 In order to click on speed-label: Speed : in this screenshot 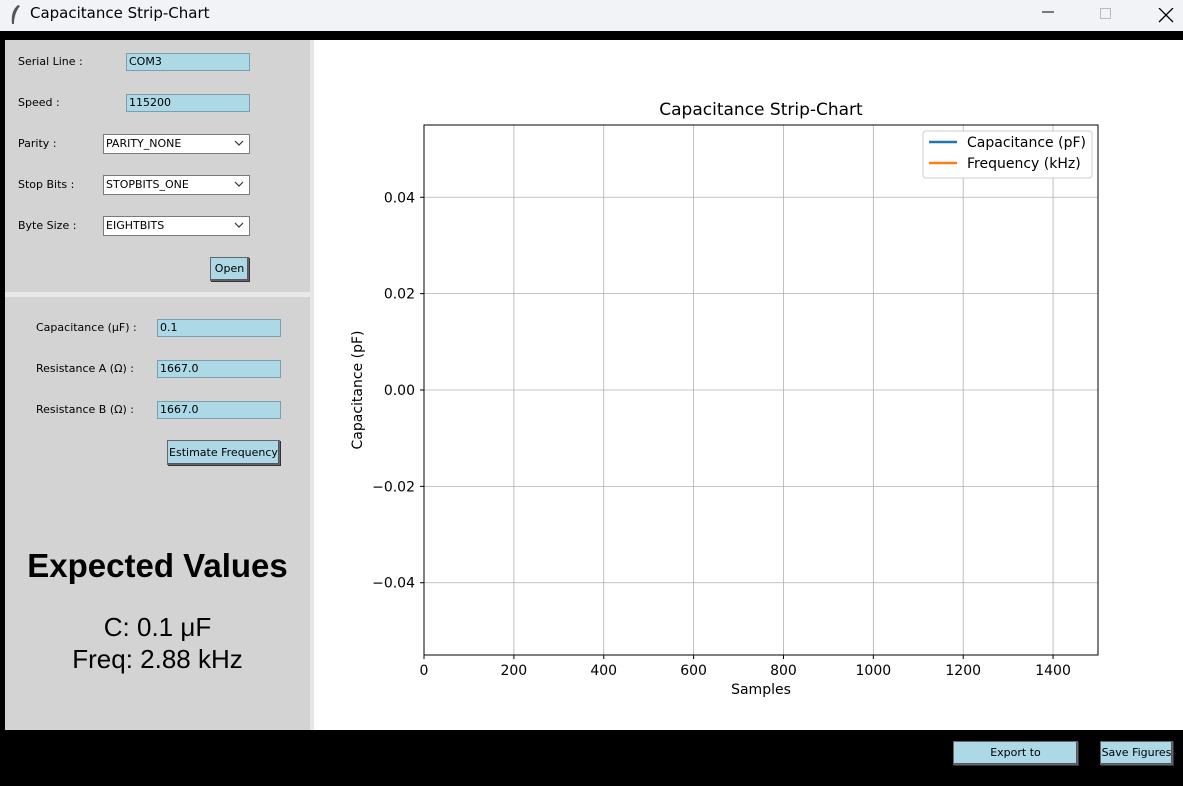, I will do `click(39, 102)`.